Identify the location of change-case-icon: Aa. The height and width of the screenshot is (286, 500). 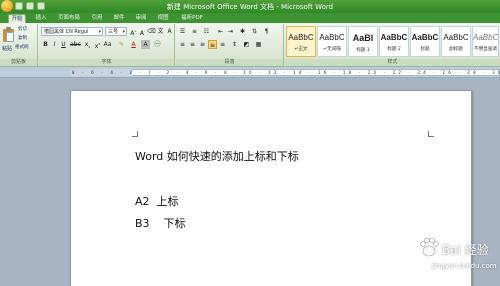
(107, 44).